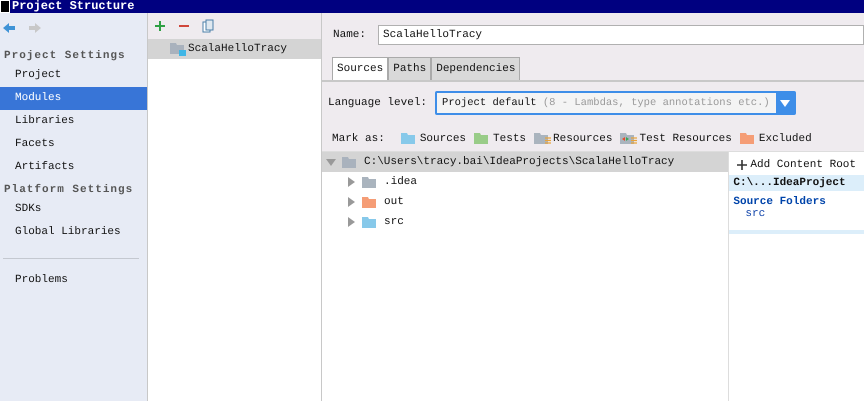 Image resolution: width=864 pixels, height=401 pixels. I want to click on name-field: ScalaHelloTracy, so click(621, 35).